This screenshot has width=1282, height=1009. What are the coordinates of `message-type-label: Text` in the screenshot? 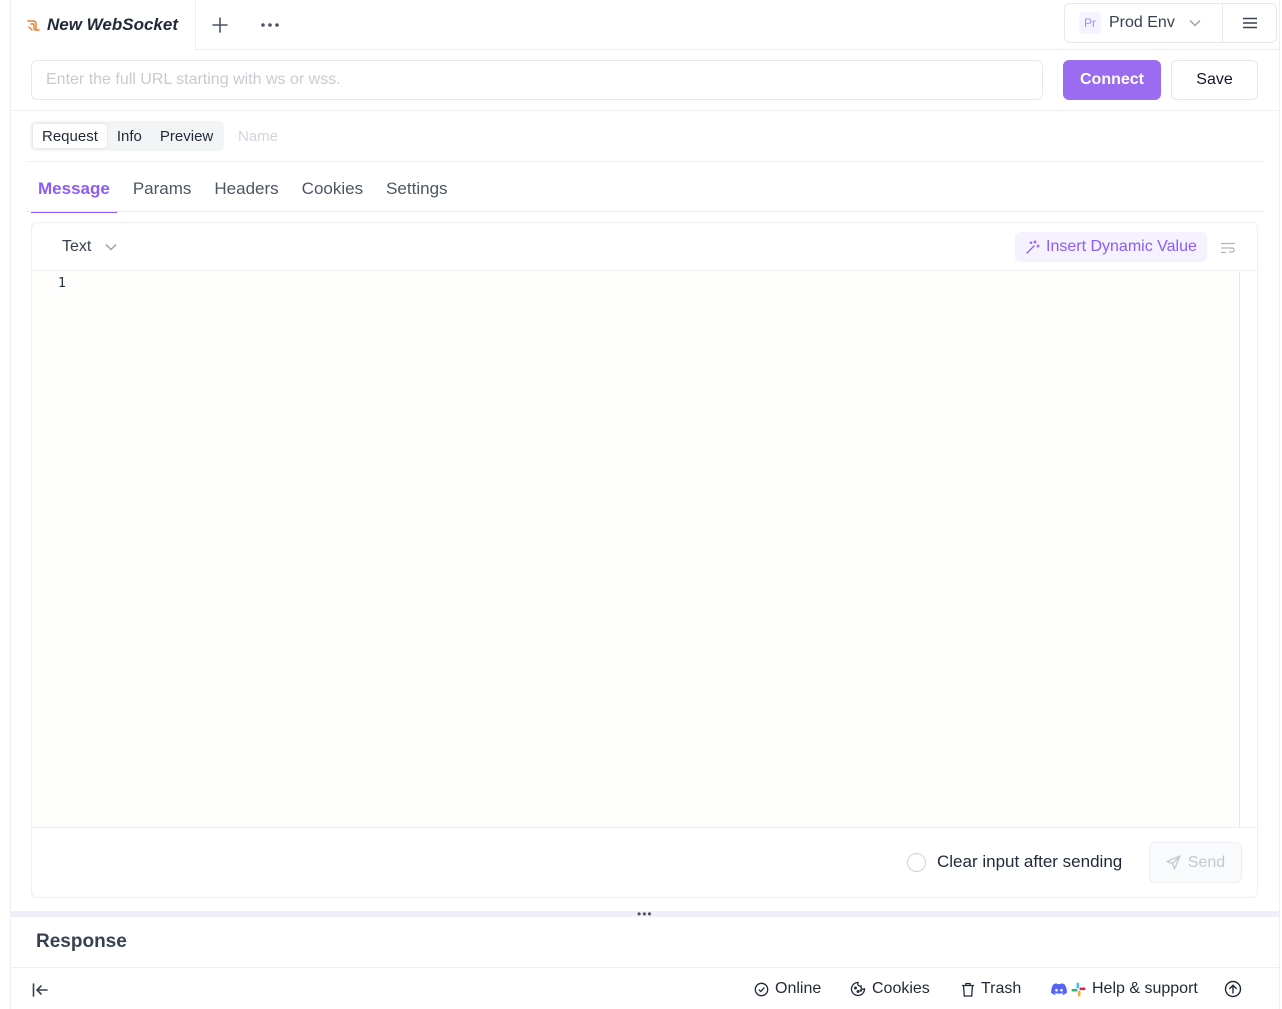 It's located at (77, 246).